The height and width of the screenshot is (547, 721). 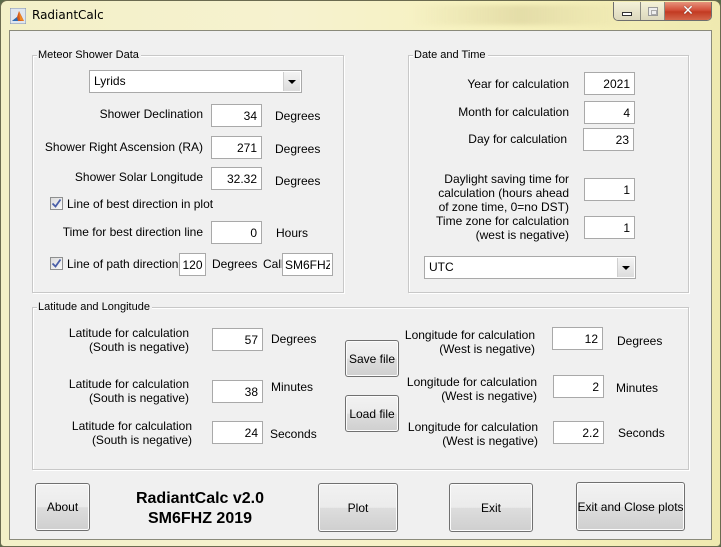 I want to click on lat-minutes-label-line: Latitude for calculation, so click(x=128, y=384).